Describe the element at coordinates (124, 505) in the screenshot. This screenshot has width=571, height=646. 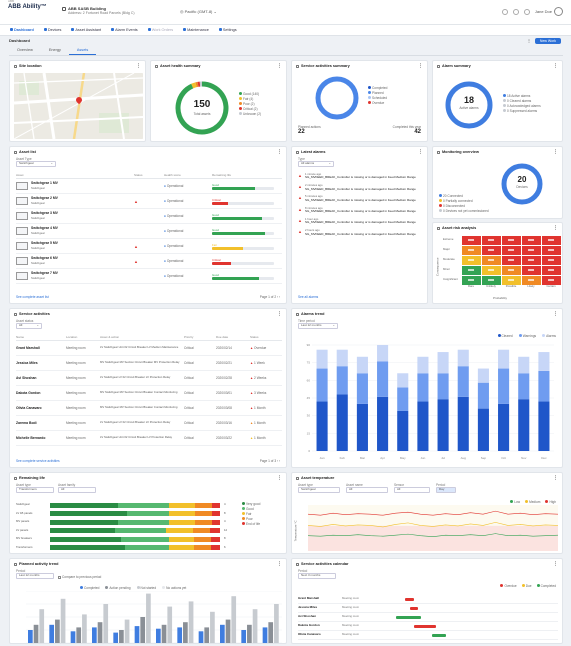
I see `life-row: Switchgear 4` at that location.